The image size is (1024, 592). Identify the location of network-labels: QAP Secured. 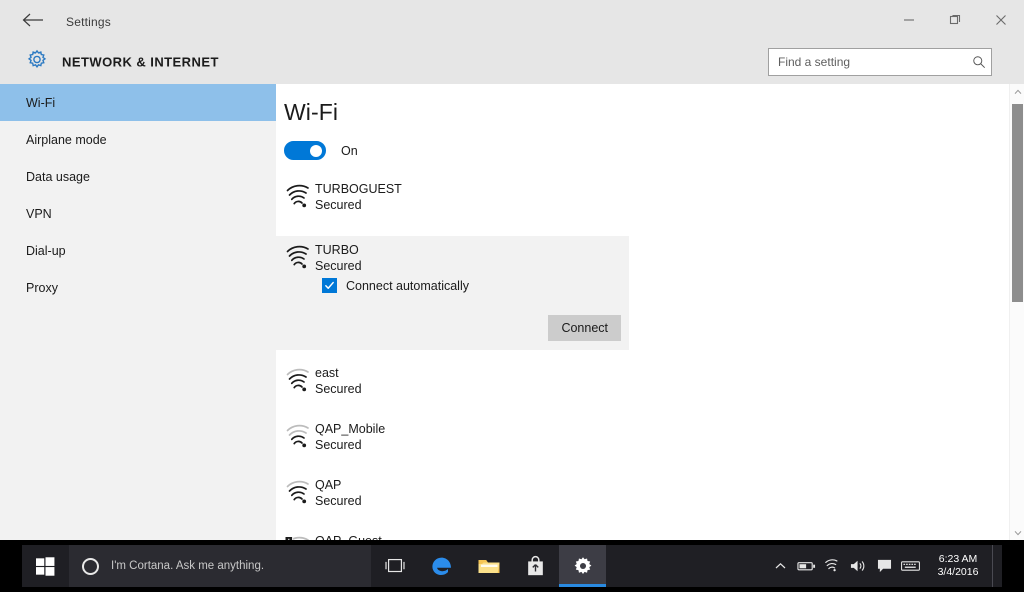
(338, 493).